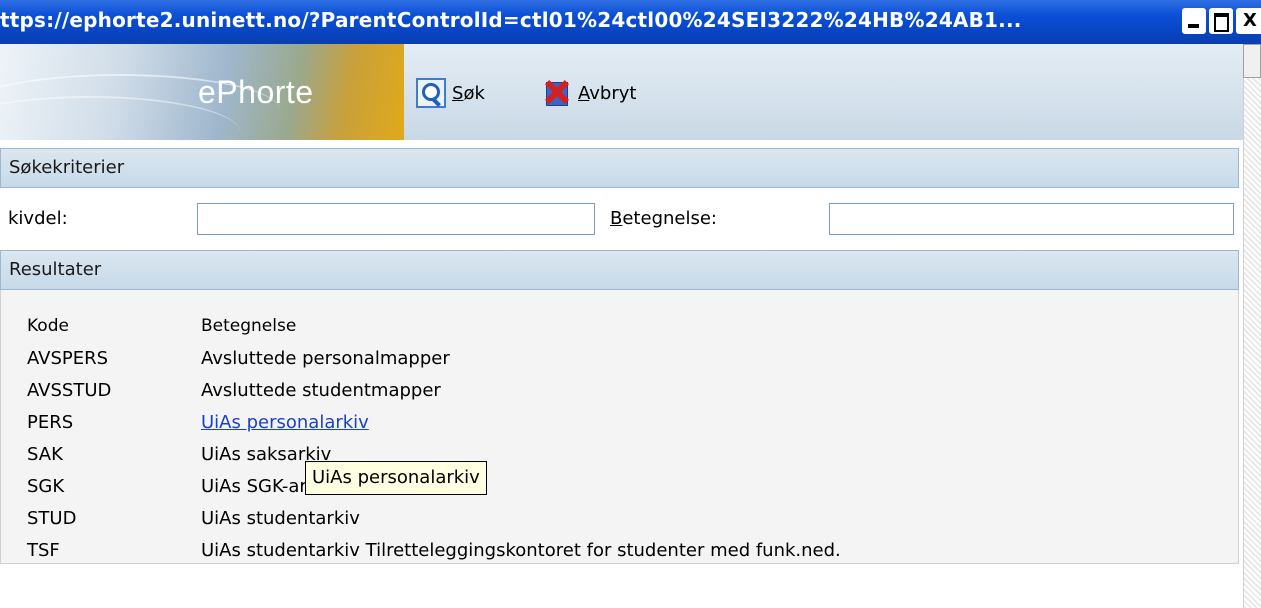  Describe the element at coordinates (43, 550) in the screenshot. I see `row-code: TSF` at that location.